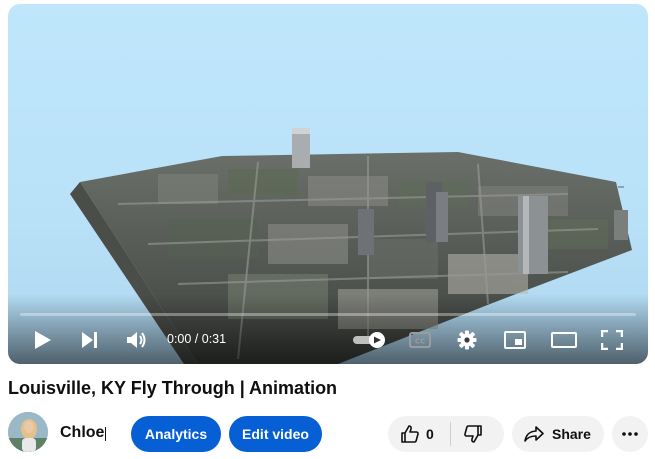 The image size is (655, 459). I want to click on edit-video-button: Edit video, so click(275, 434).